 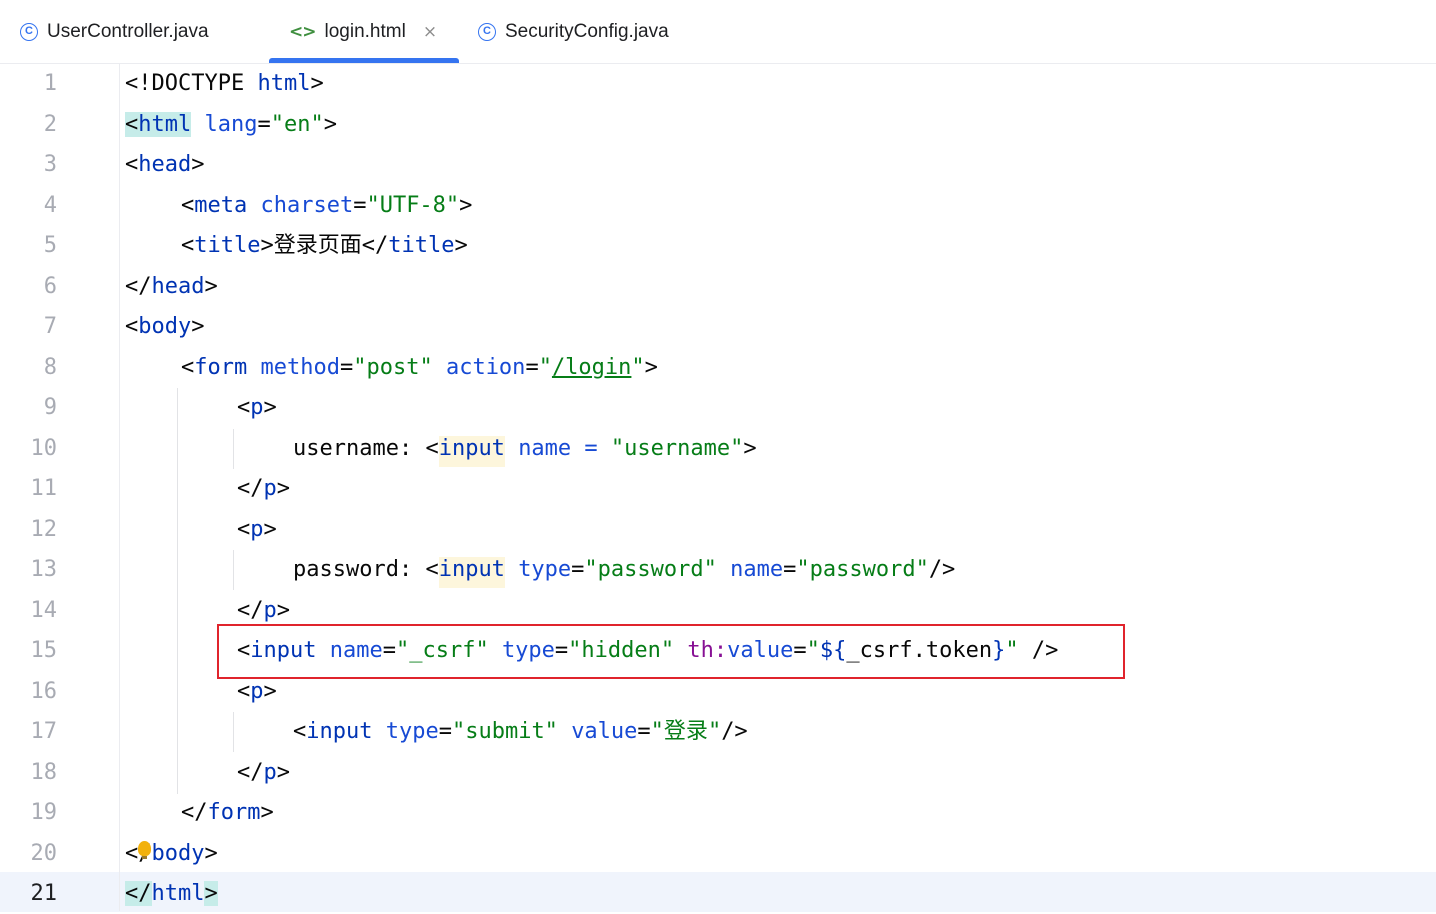 I want to click on matched-tag-highlight: </, so click(x=138, y=893).